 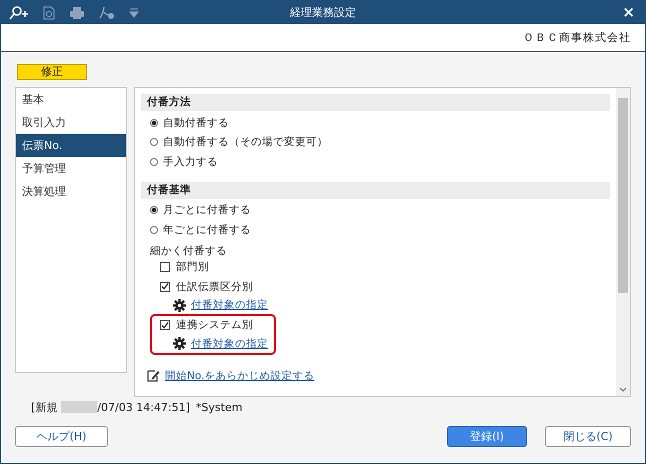 What do you see at coordinates (71, 122) in the screenshot?
I see `sidebar-item: 取引入力` at bounding box center [71, 122].